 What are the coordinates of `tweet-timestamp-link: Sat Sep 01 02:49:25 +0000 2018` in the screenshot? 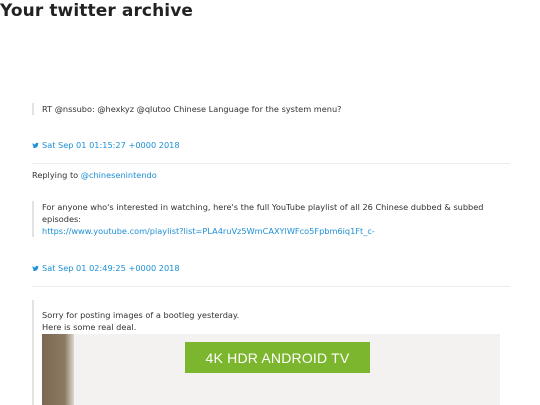 It's located at (106, 268).